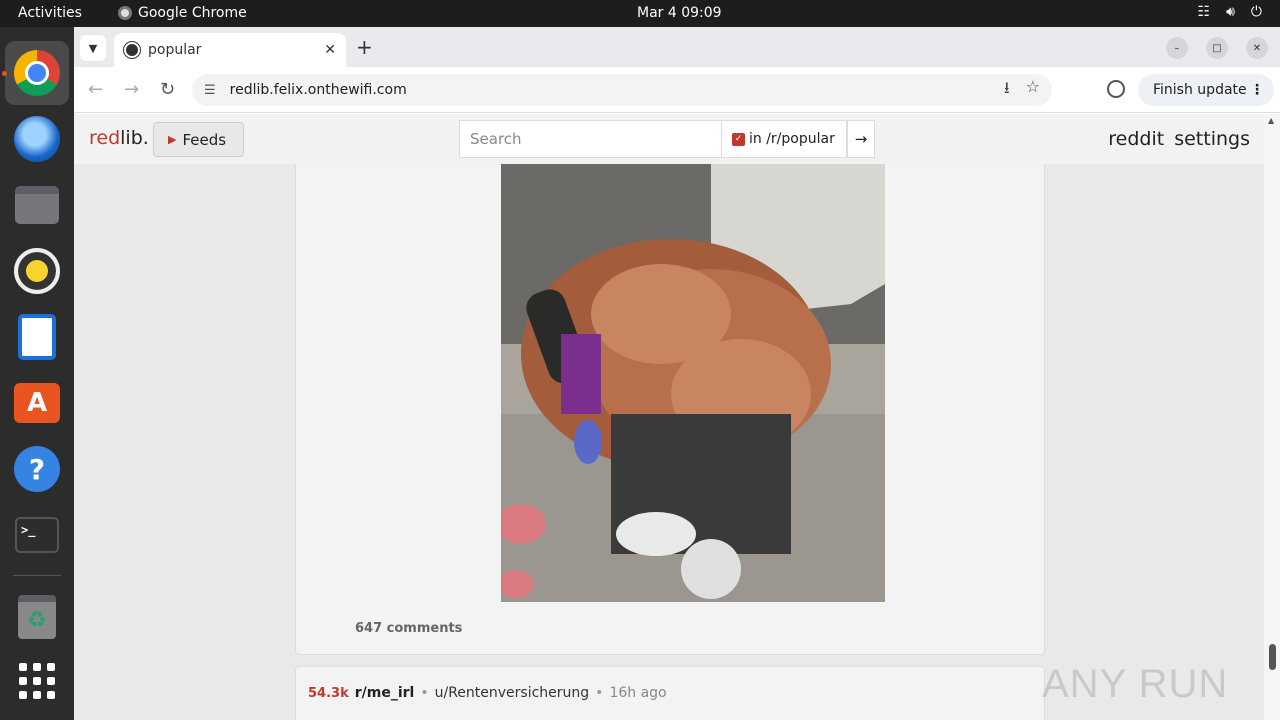  I want to click on feeds-label: Feeds, so click(204, 139).